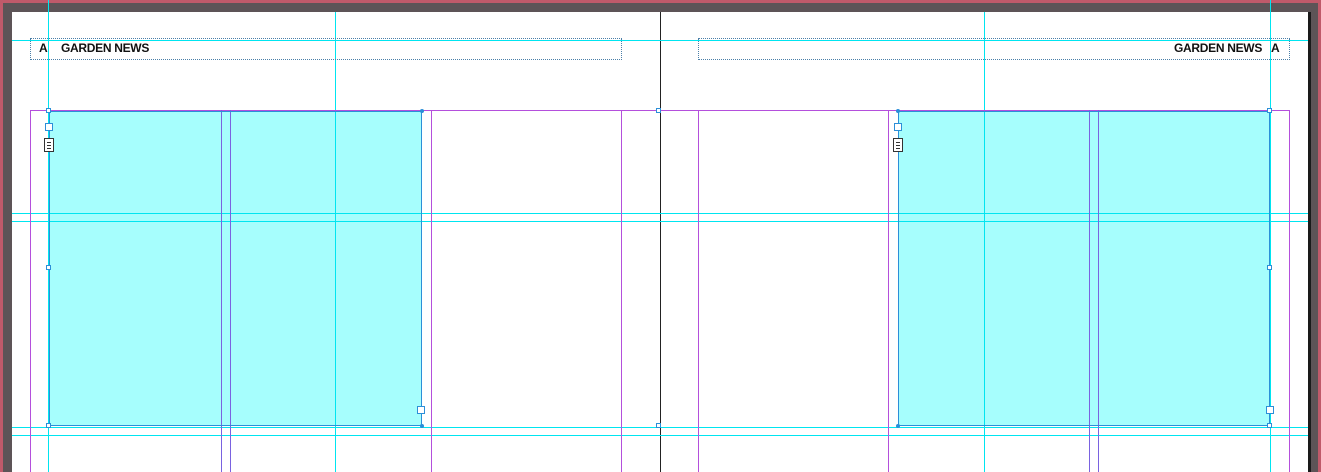 This screenshot has width=1321, height=472. I want to click on page-shadow, so click(1309, 242).